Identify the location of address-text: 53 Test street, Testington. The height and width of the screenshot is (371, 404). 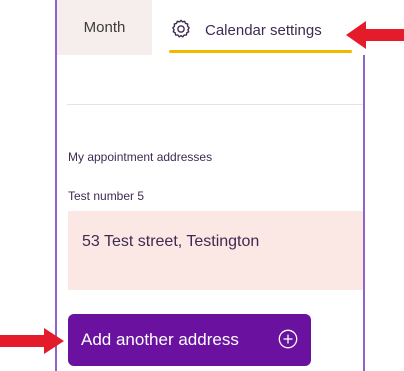
(171, 241).